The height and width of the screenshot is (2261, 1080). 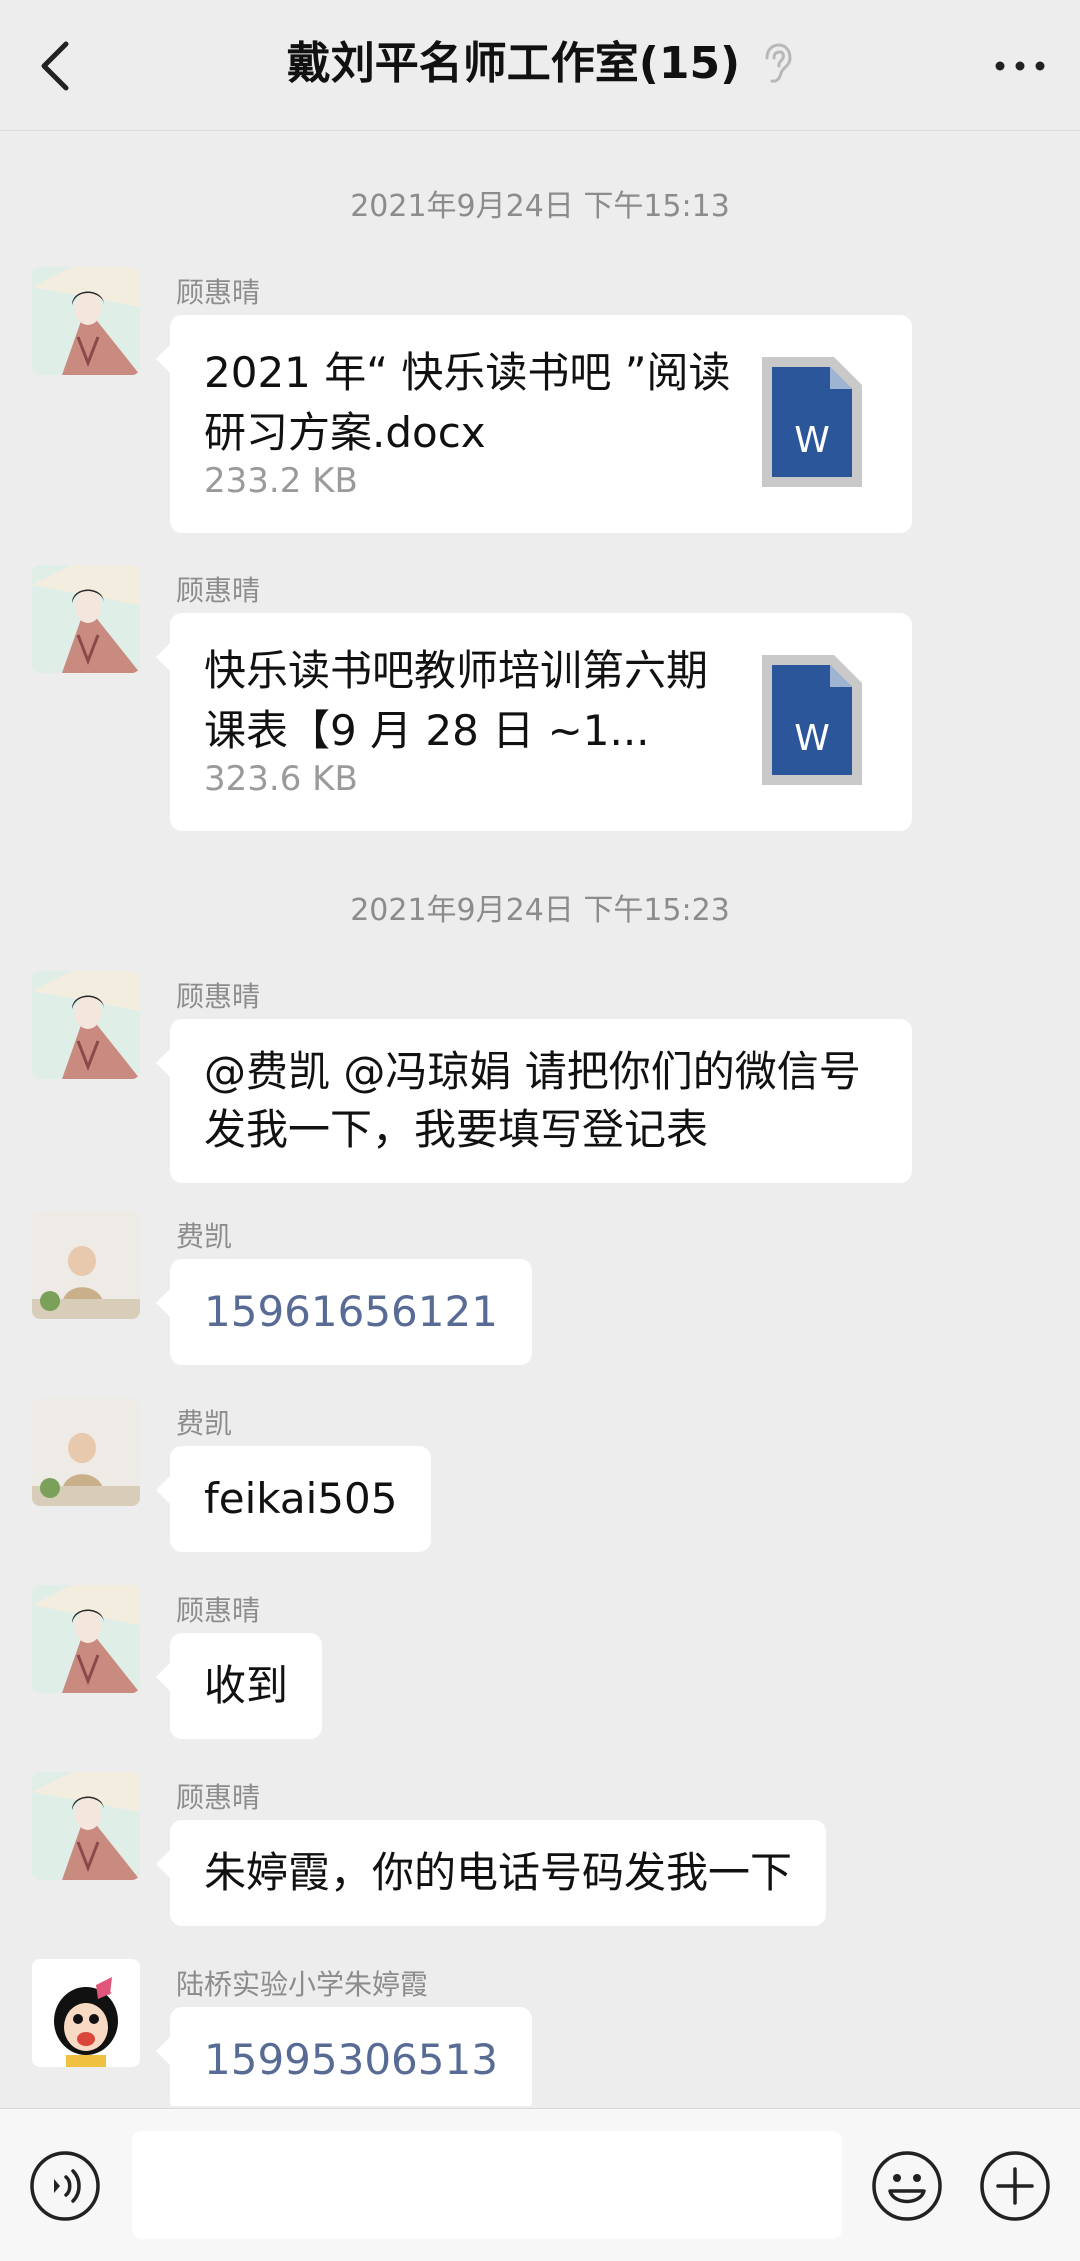 What do you see at coordinates (491, 1873) in the screenshot?
I see `text-message: 朱婷霞，你的电话号码发我一下` at bounding box center [491, 1873].